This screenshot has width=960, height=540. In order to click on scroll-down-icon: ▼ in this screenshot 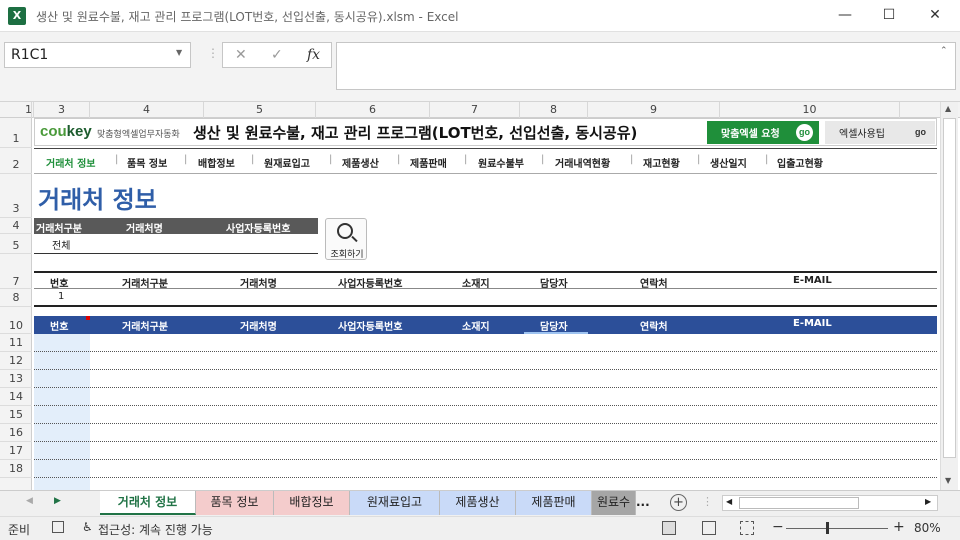, I will do `click(948, 480)`.